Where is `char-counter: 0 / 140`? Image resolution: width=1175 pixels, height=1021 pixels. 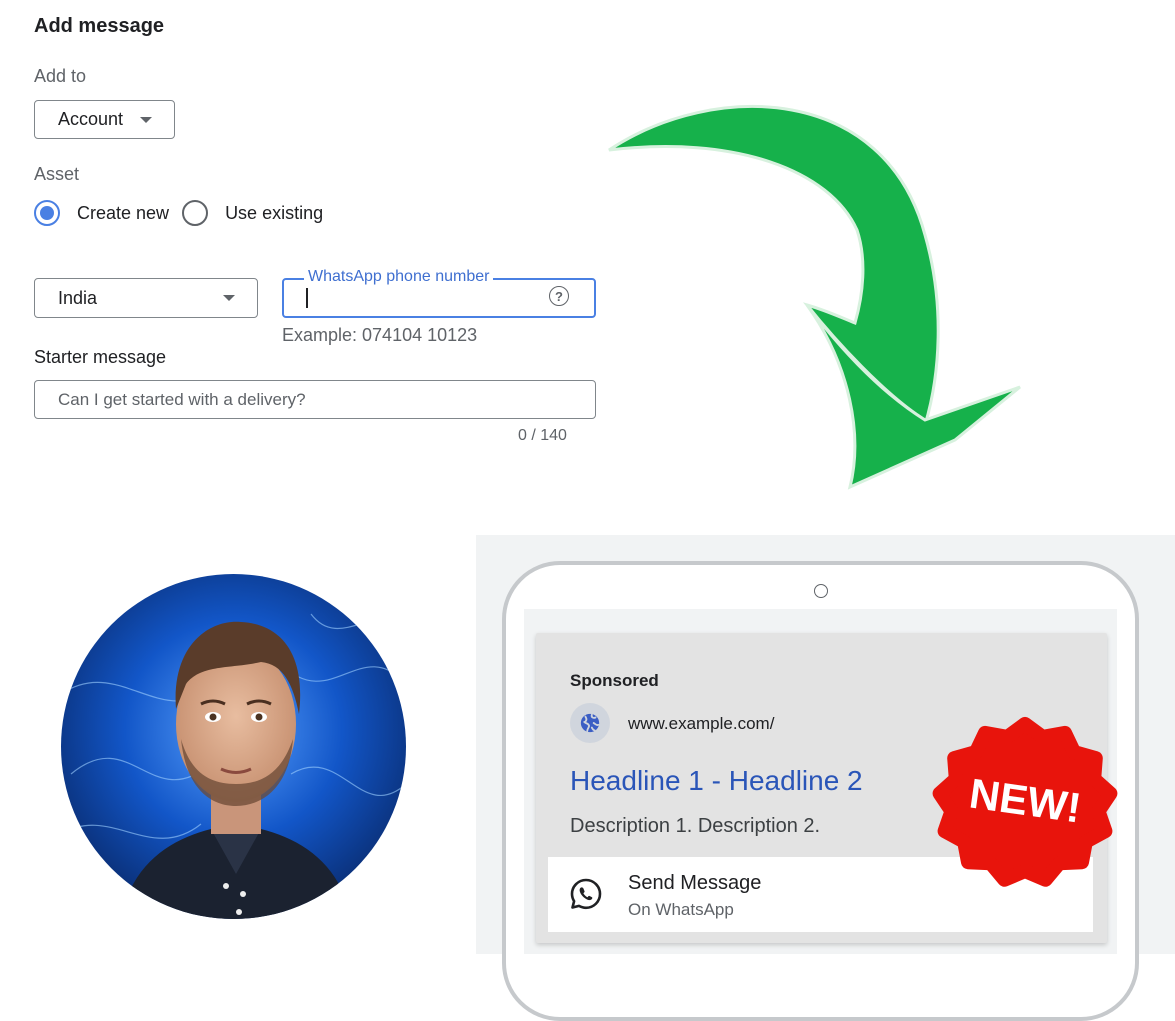 char-counter: 0 / 140 is located at coordinates (542, 435).